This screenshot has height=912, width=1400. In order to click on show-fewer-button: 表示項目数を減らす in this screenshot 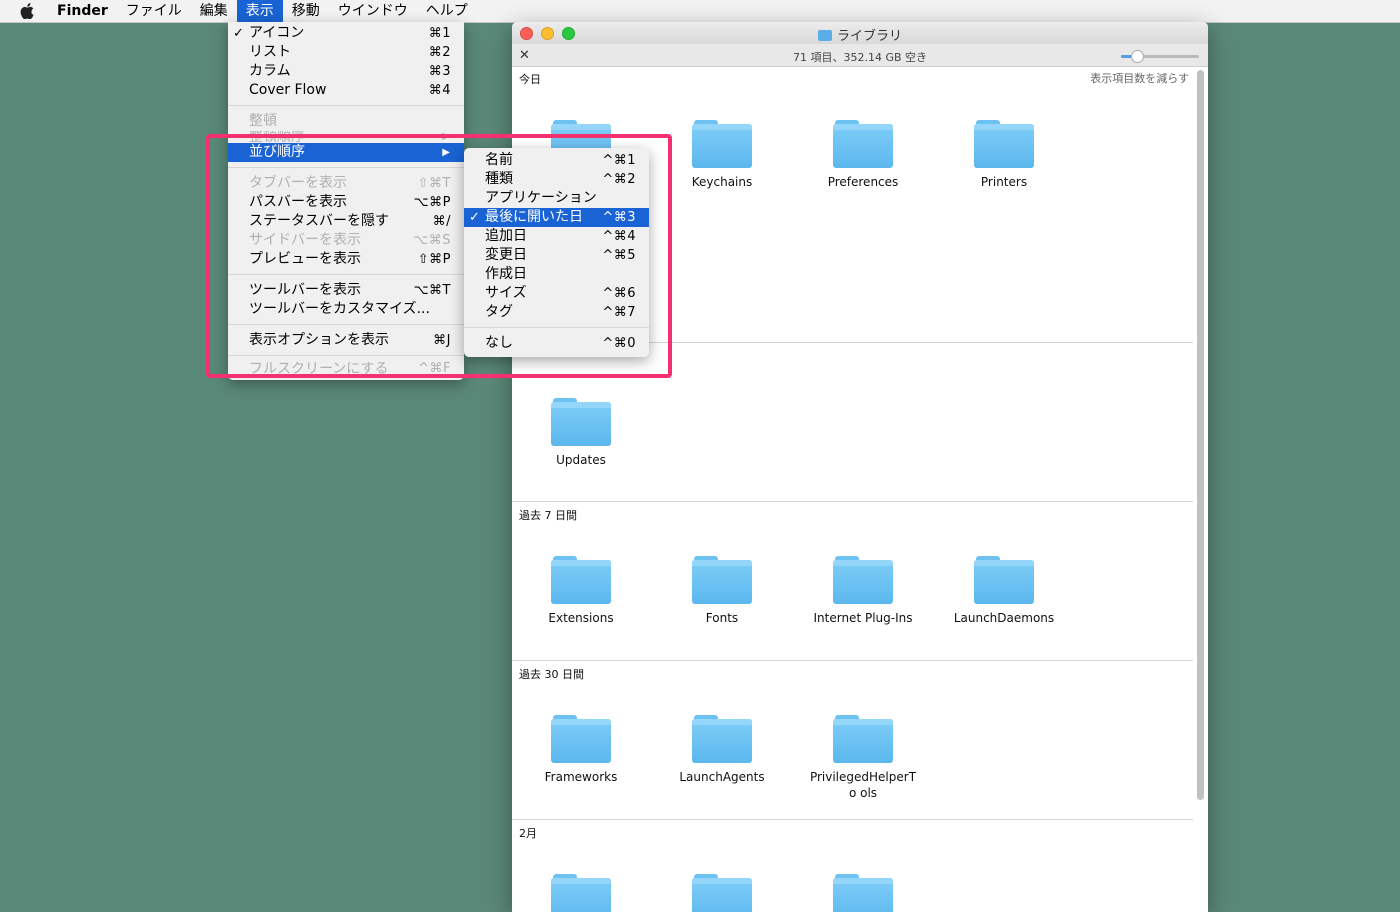, I will do `click(1139, 78)`.